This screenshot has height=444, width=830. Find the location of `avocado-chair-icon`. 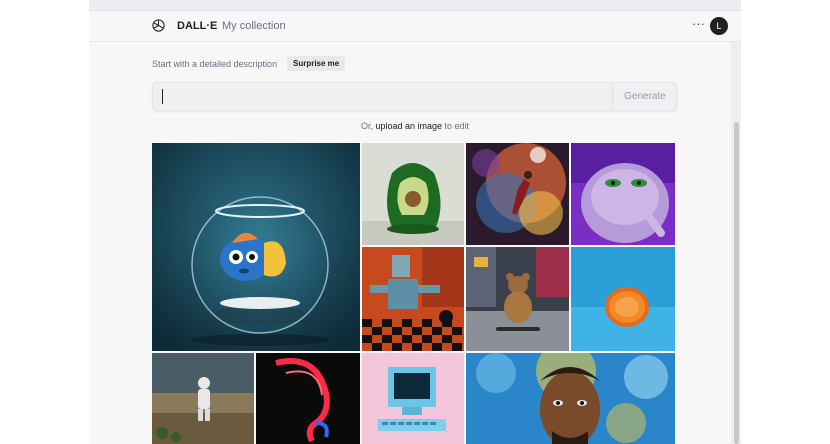

avocado-chair-icon is located at coordinates (413, 194).